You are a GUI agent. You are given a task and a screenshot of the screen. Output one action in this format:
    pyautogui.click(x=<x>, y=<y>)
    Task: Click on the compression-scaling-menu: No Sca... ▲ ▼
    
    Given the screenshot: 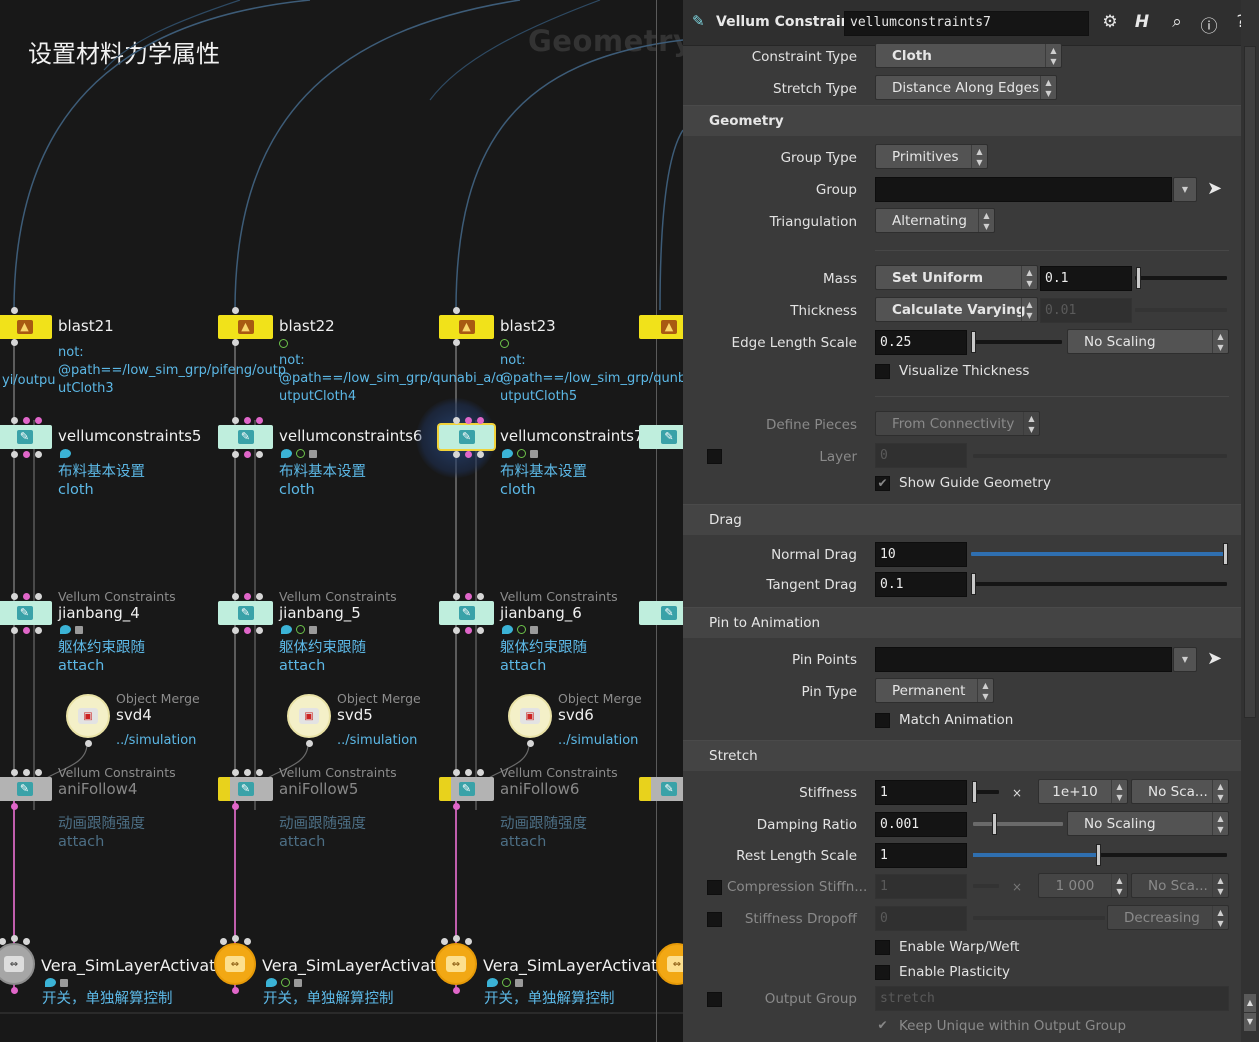 What is the action you would take?
    pyautogui.click(x=1180, y=885)
    